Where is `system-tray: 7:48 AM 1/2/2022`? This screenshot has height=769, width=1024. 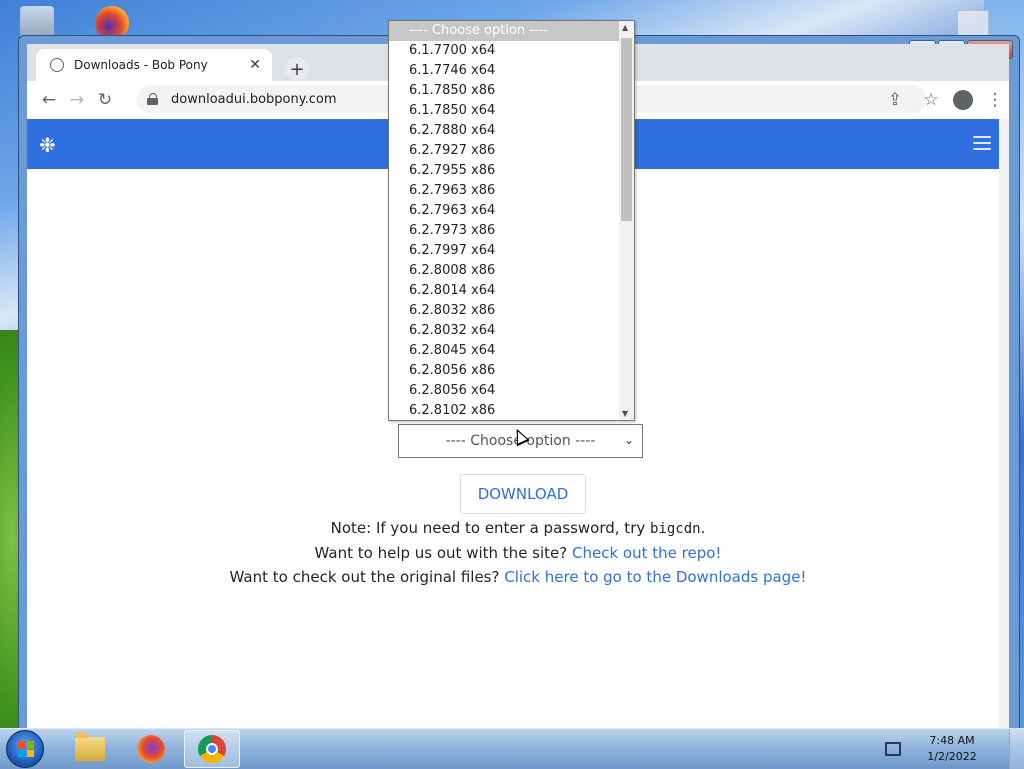 system-tray: 7:48 AM 1/2/2022 is located at coordinates (954, 749).